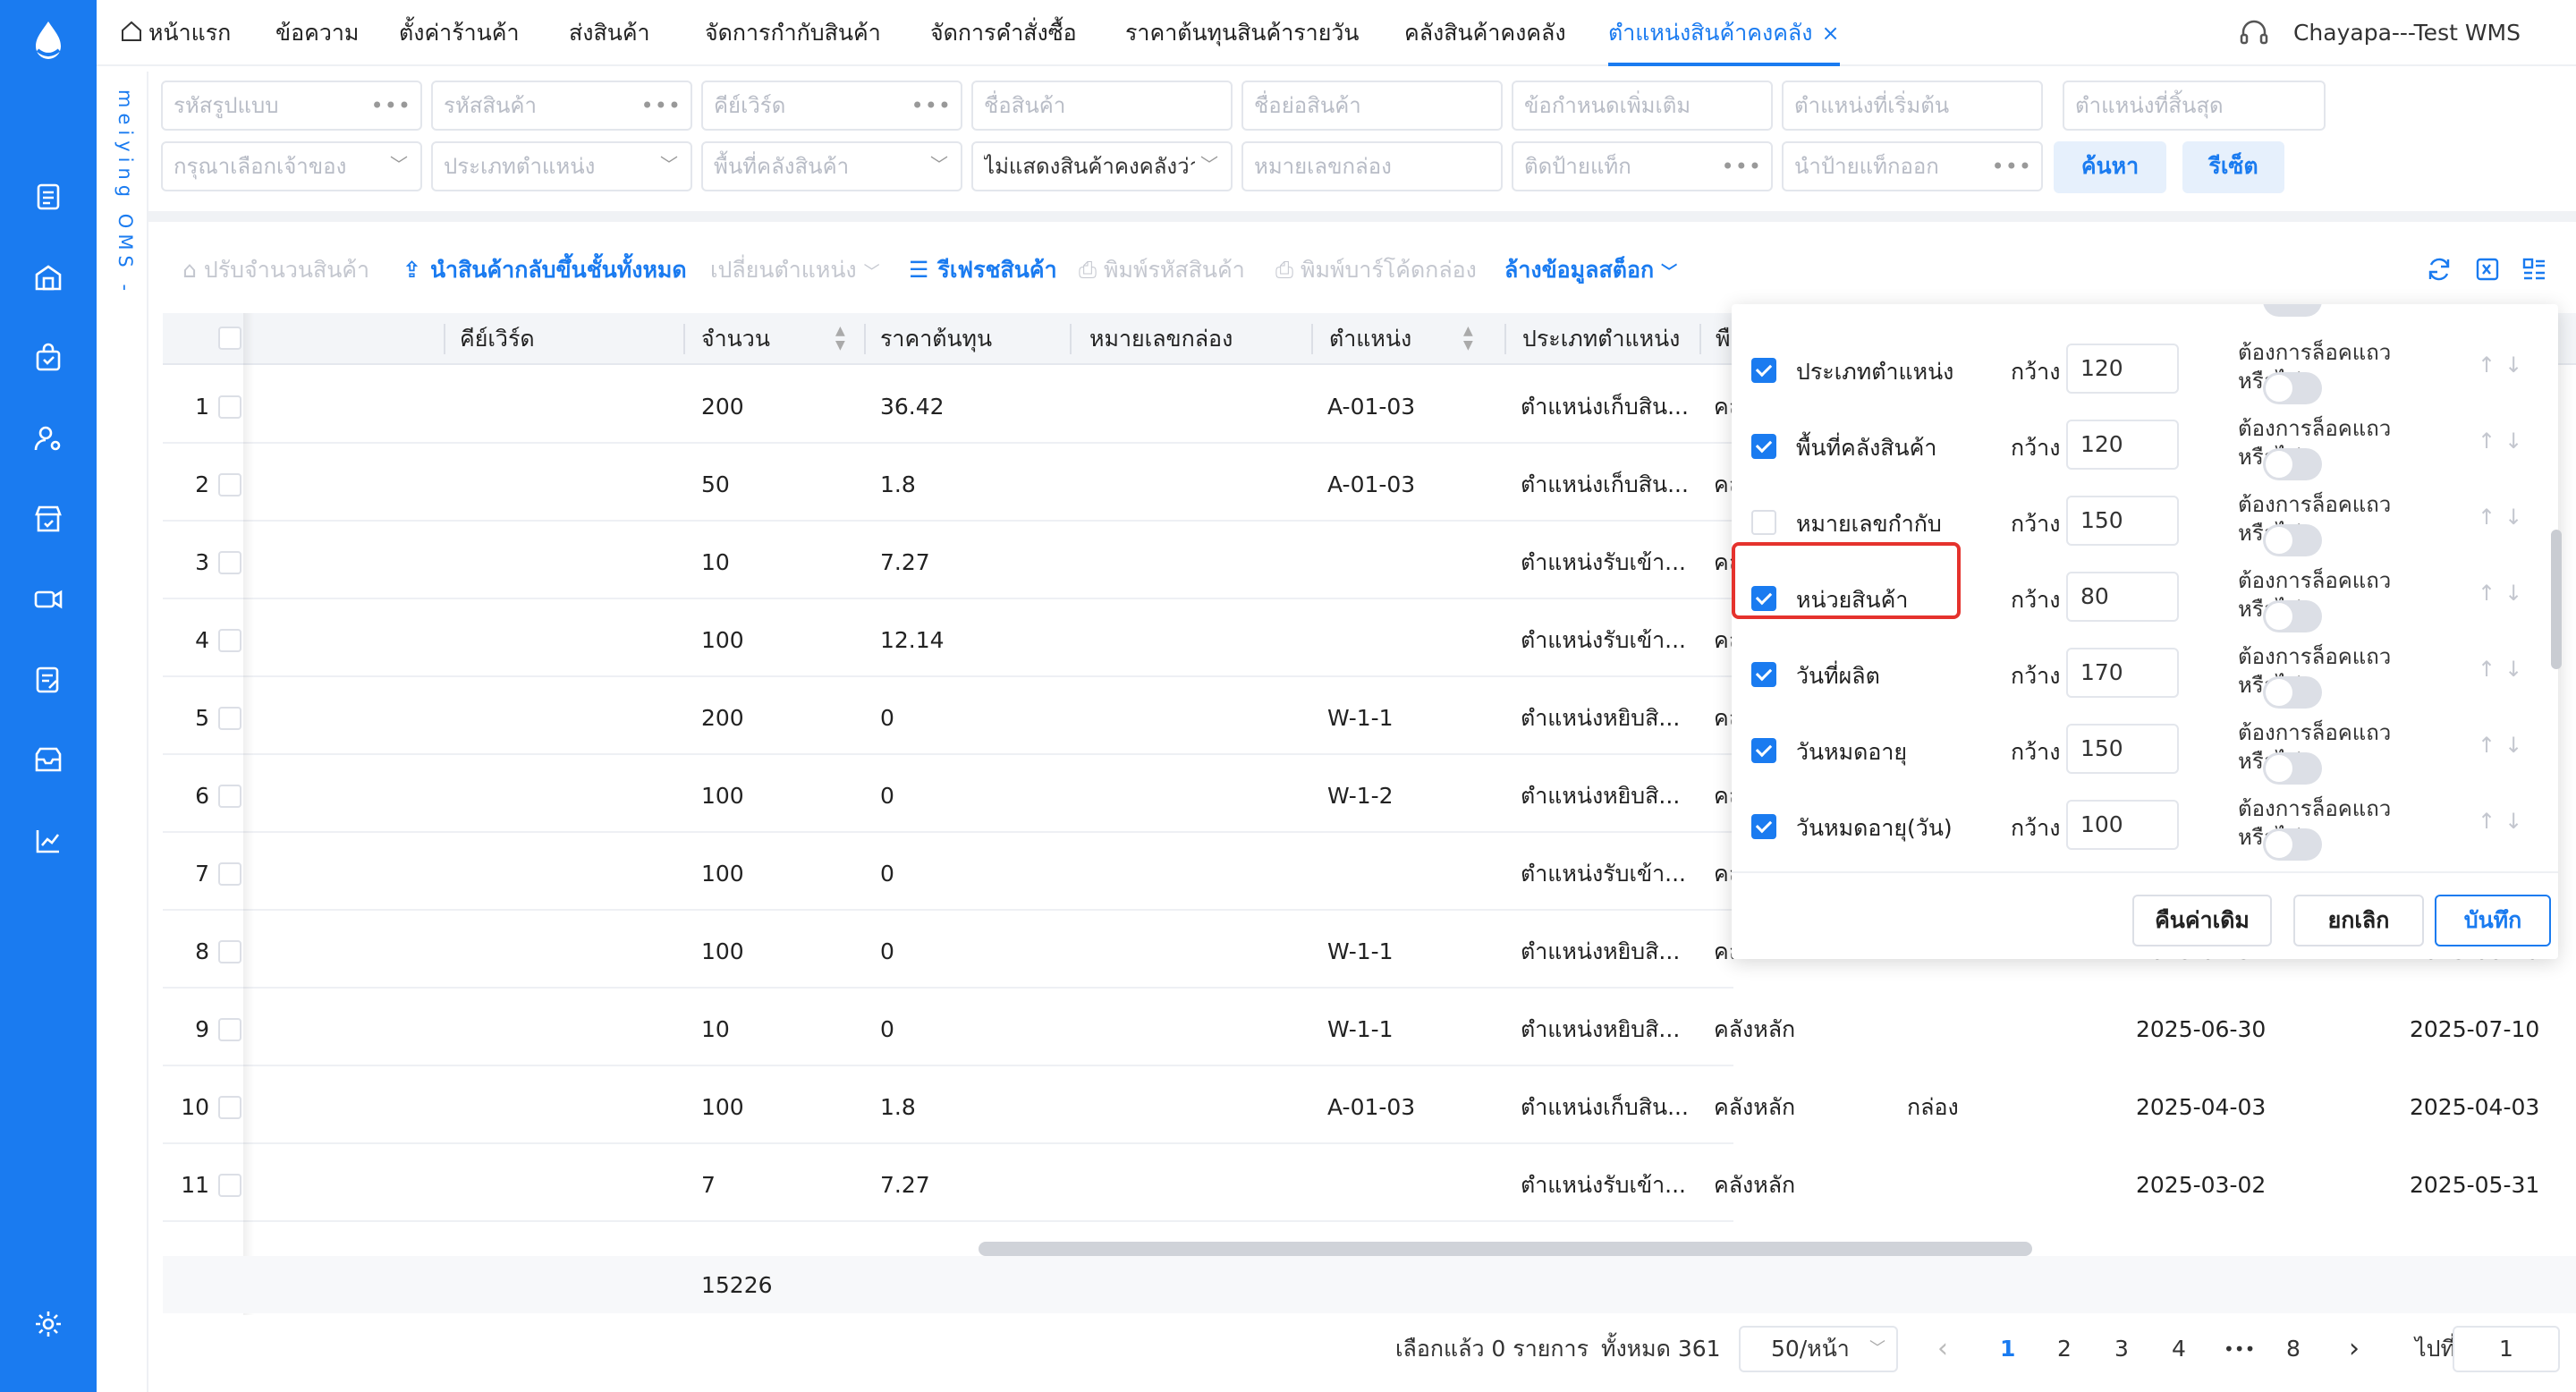 Image resolution: width=2576 pixels, height=1392 pixels. What do you see at coordinates (1830, 33) in the screenshot?
I see `tab-close-icon: ×` at bounding box center [1830, 33].